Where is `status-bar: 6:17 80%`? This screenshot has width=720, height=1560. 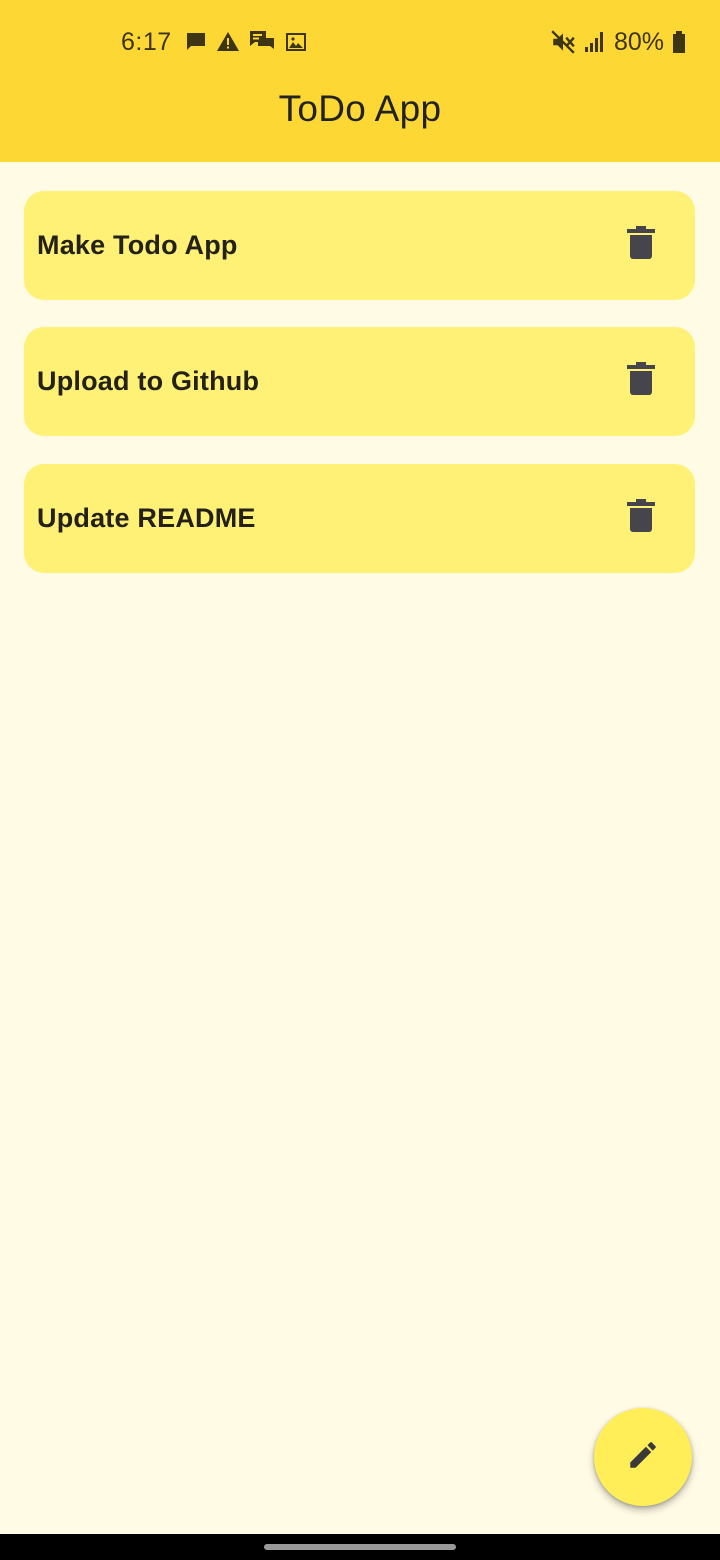
status-bar: 6:17 80% is located at coordinates (360, 42).